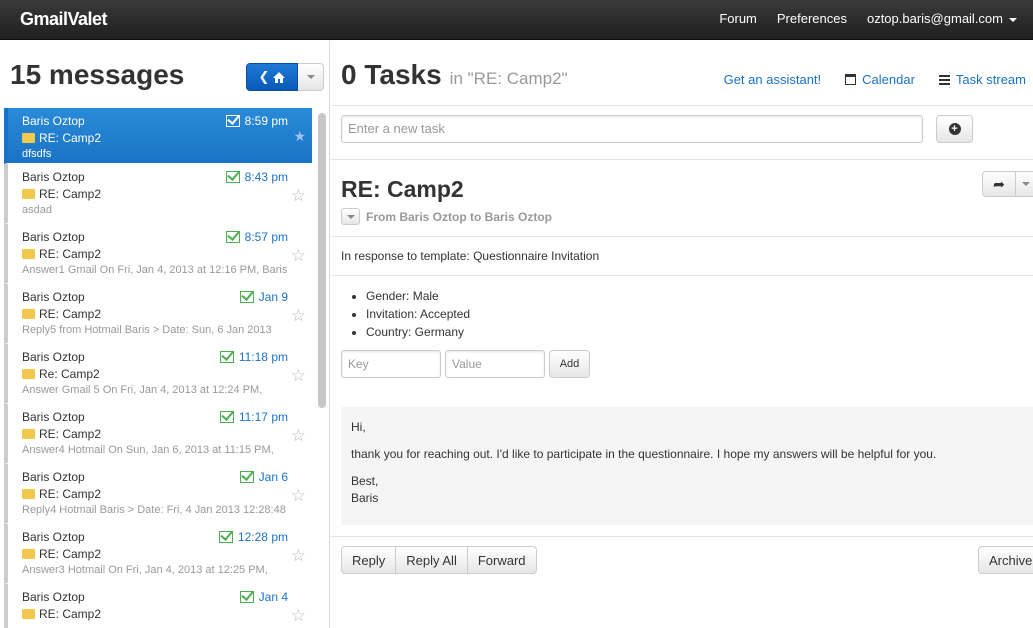 The width and height of the screenshot is (1033, 628). What do you see at coordinates (64, 19) in the screenshot?
I see `brand-logo: GmailValet` at bounding box center [64, 19].